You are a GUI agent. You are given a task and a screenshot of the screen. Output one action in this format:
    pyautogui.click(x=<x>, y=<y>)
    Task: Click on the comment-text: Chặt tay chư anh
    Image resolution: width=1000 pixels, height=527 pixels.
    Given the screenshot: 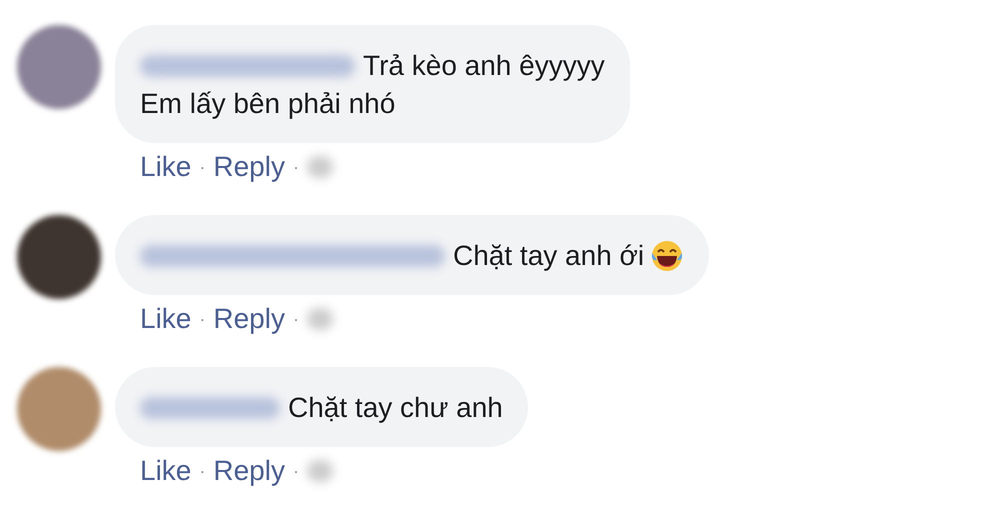 What is the action you would take?
    pyautogui.click(x=395, y=408)
    